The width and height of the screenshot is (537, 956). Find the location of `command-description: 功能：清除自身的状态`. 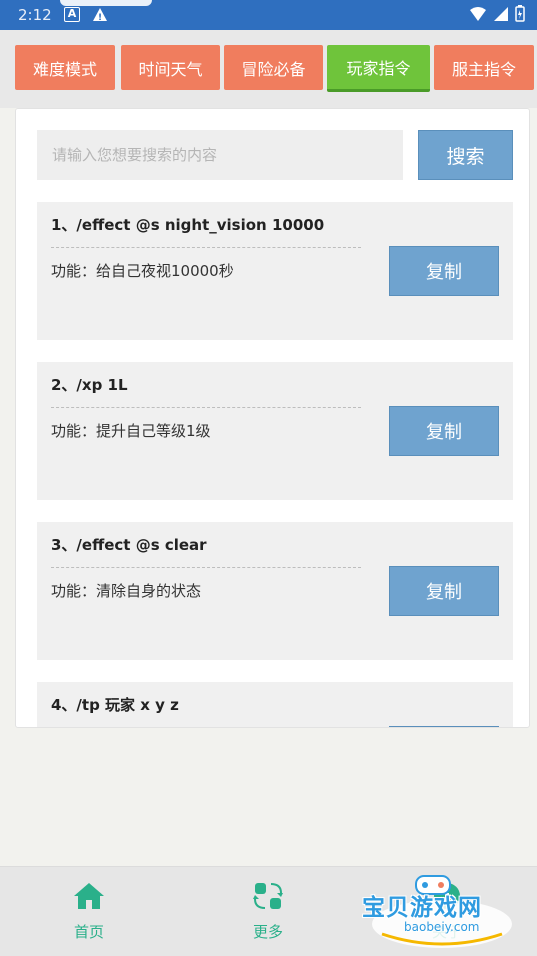

command-description: 功能：清除自身的状态 is located at coordinates (126, 591).